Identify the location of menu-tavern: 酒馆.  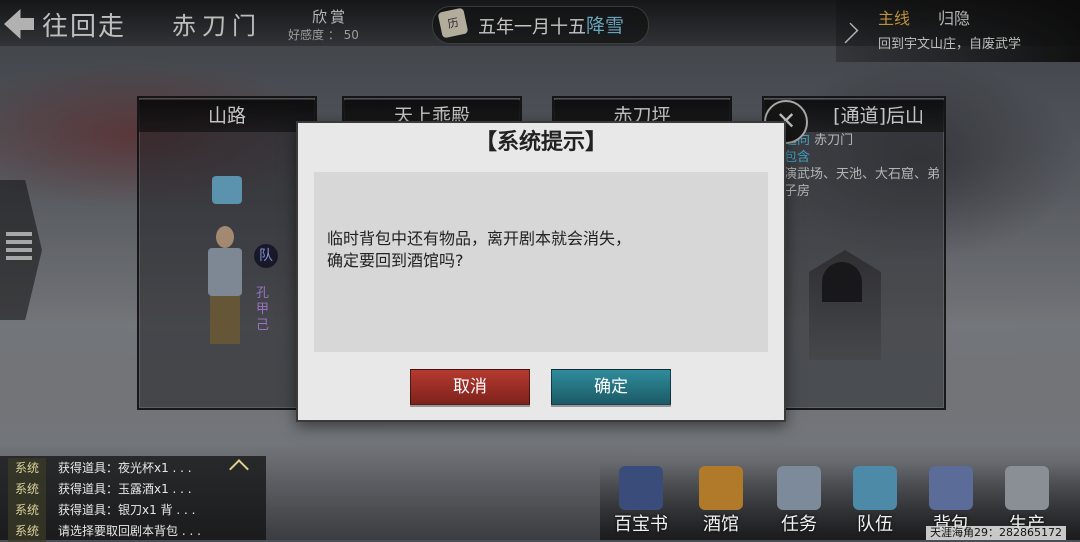
(721, 503).